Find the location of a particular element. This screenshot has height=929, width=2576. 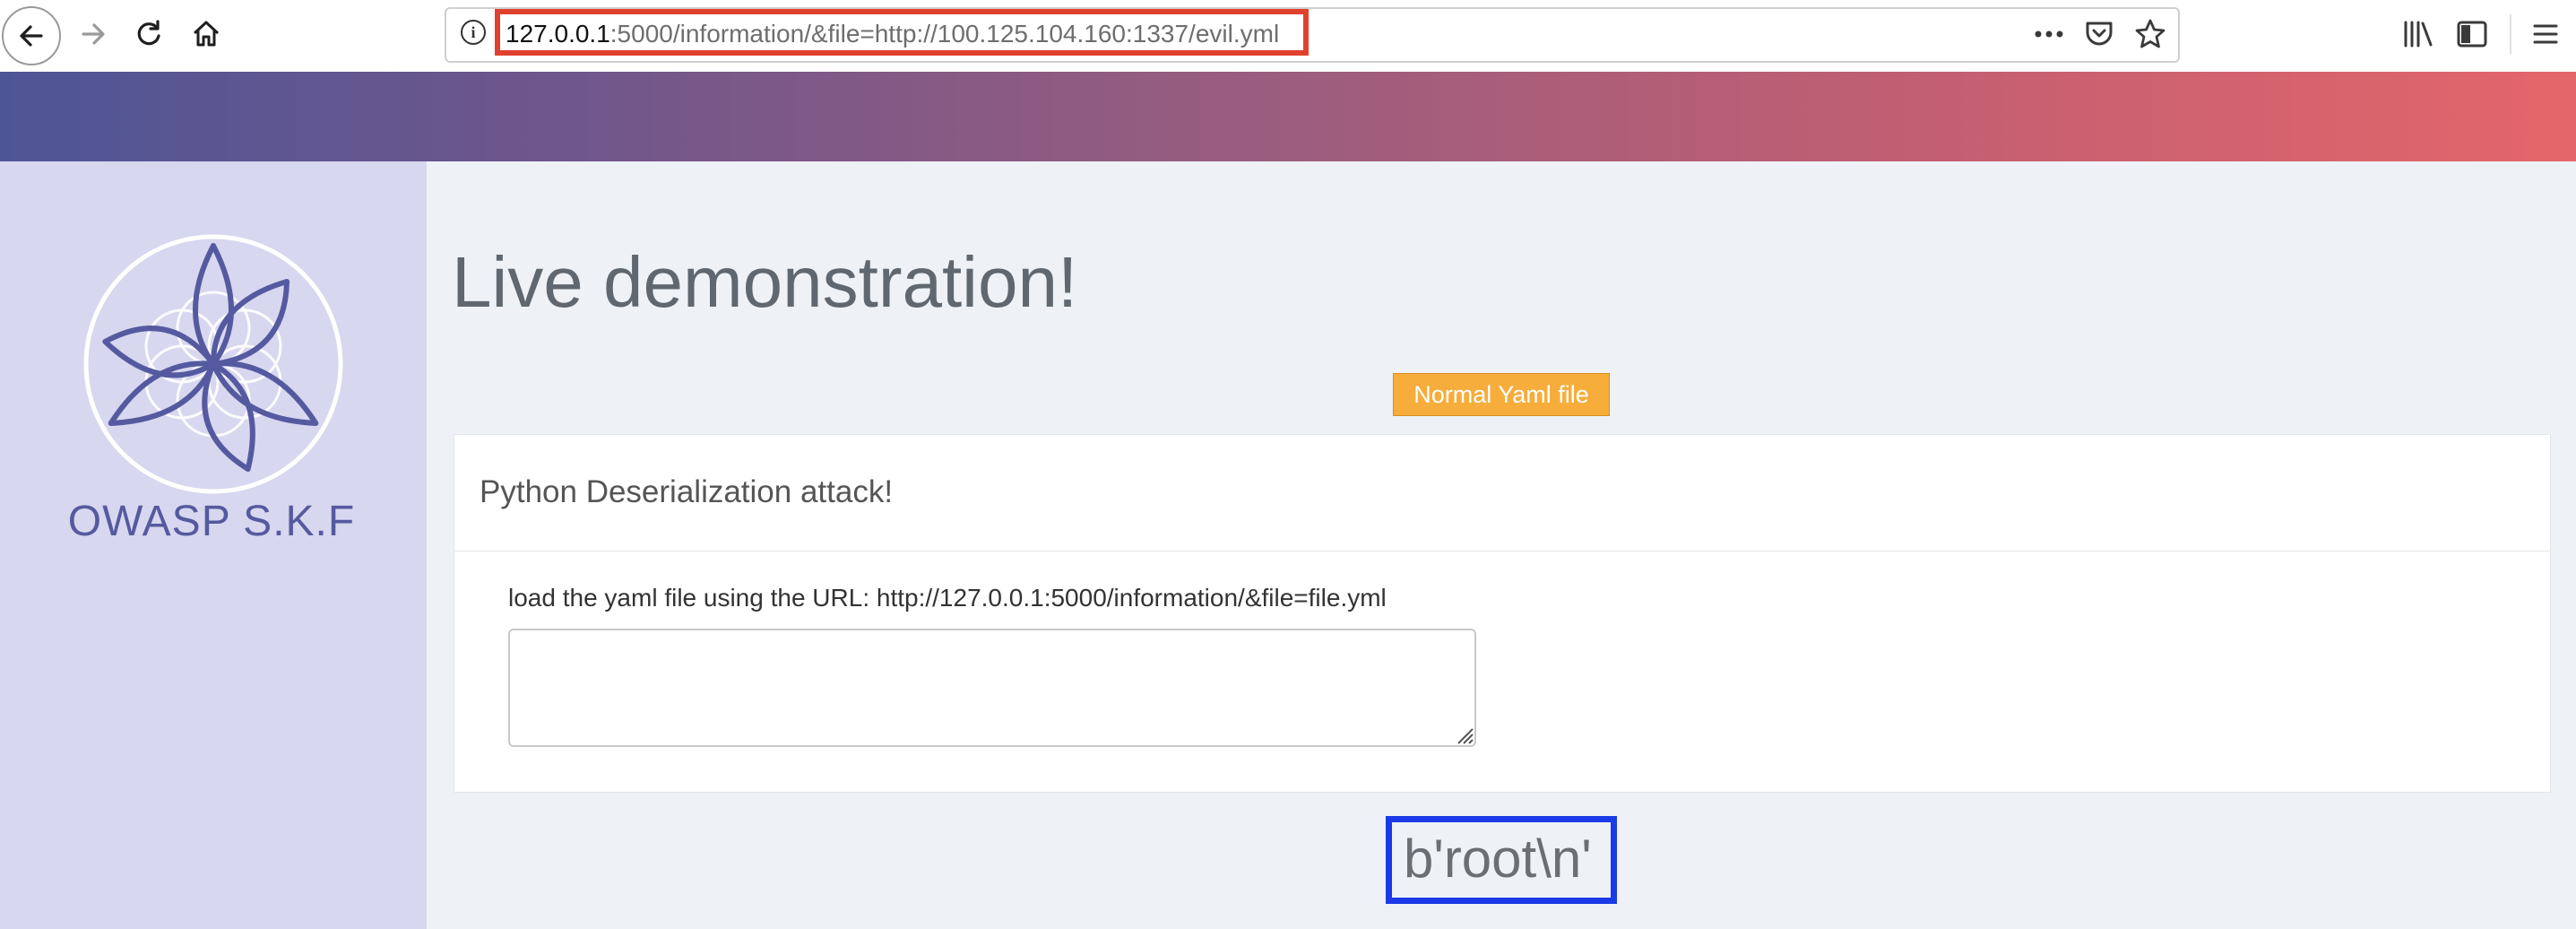

star-icon is located at coordinates (2150, 33).